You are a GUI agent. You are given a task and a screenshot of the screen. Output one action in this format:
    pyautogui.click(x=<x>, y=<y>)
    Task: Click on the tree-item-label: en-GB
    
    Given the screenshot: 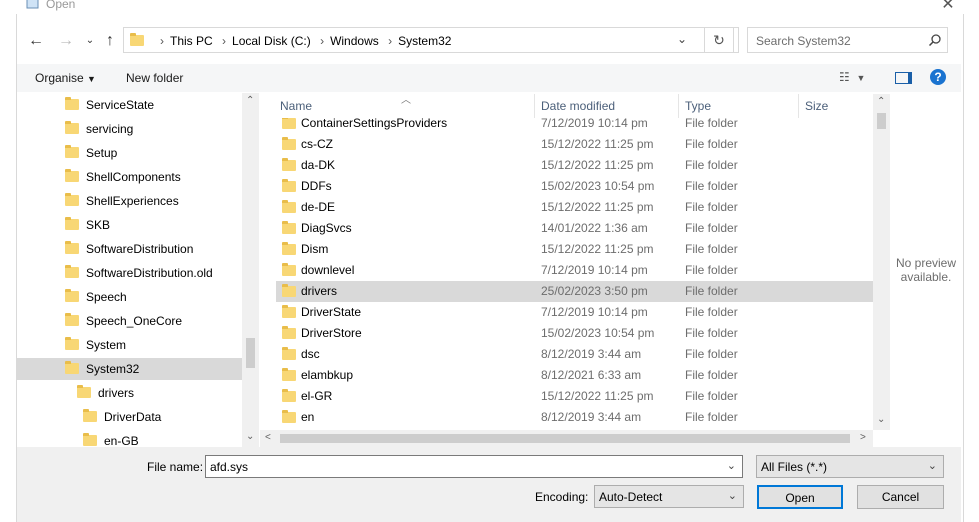 What is the action you would take?
    pyautogui.click(x=121, y=440)
    